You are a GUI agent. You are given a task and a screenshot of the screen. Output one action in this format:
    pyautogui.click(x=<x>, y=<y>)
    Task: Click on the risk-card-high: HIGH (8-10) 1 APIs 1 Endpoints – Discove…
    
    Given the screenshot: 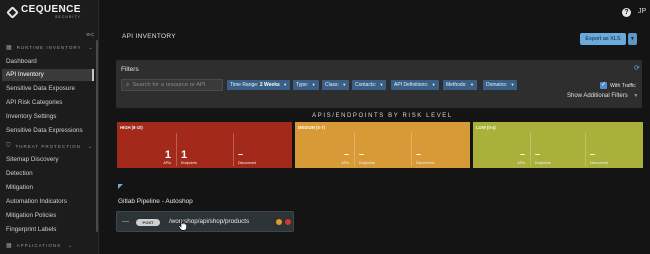 What is the action you would take?
    pyautogui.click(x=204, y=145)
    